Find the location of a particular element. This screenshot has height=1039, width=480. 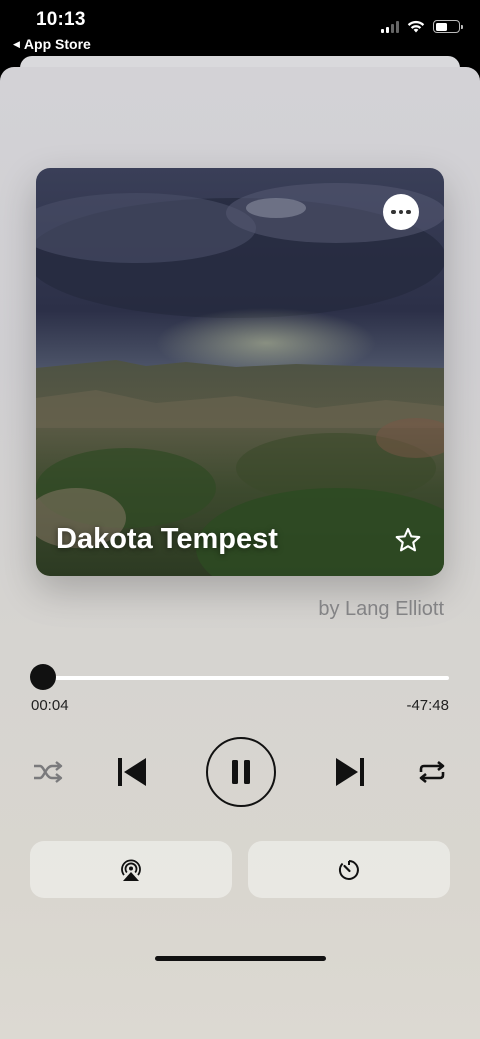

shuffle-icon is located at coordinates (48, 772).